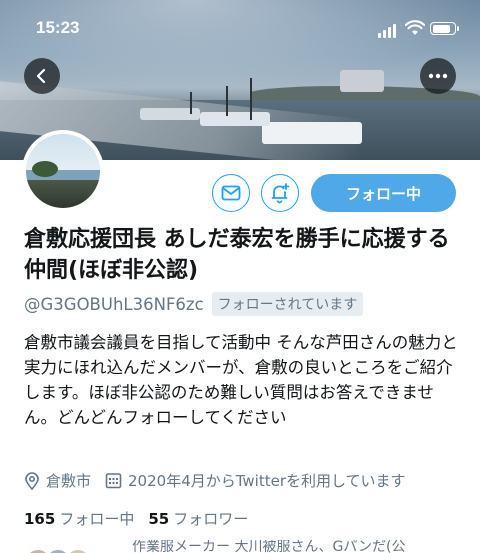  I want to click on join-date-text: 2020年4月からTwitterを利用しています, so click(267, 481).